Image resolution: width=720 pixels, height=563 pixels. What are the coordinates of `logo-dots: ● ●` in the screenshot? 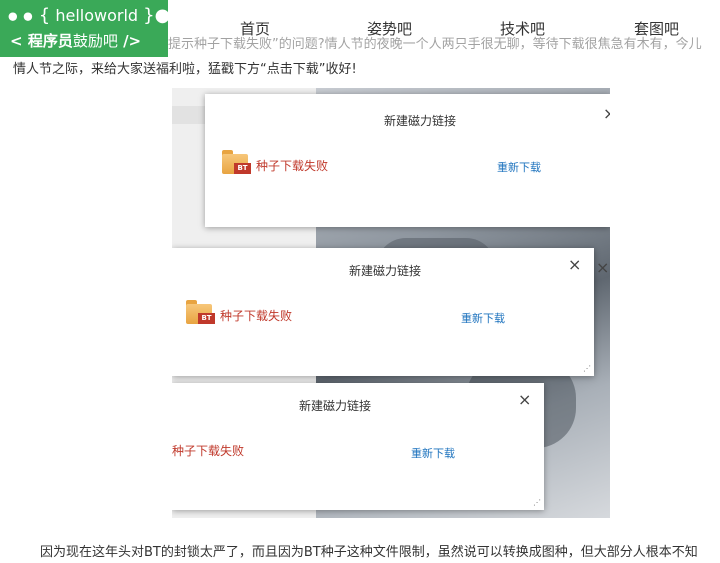 It's located at (21, 16).